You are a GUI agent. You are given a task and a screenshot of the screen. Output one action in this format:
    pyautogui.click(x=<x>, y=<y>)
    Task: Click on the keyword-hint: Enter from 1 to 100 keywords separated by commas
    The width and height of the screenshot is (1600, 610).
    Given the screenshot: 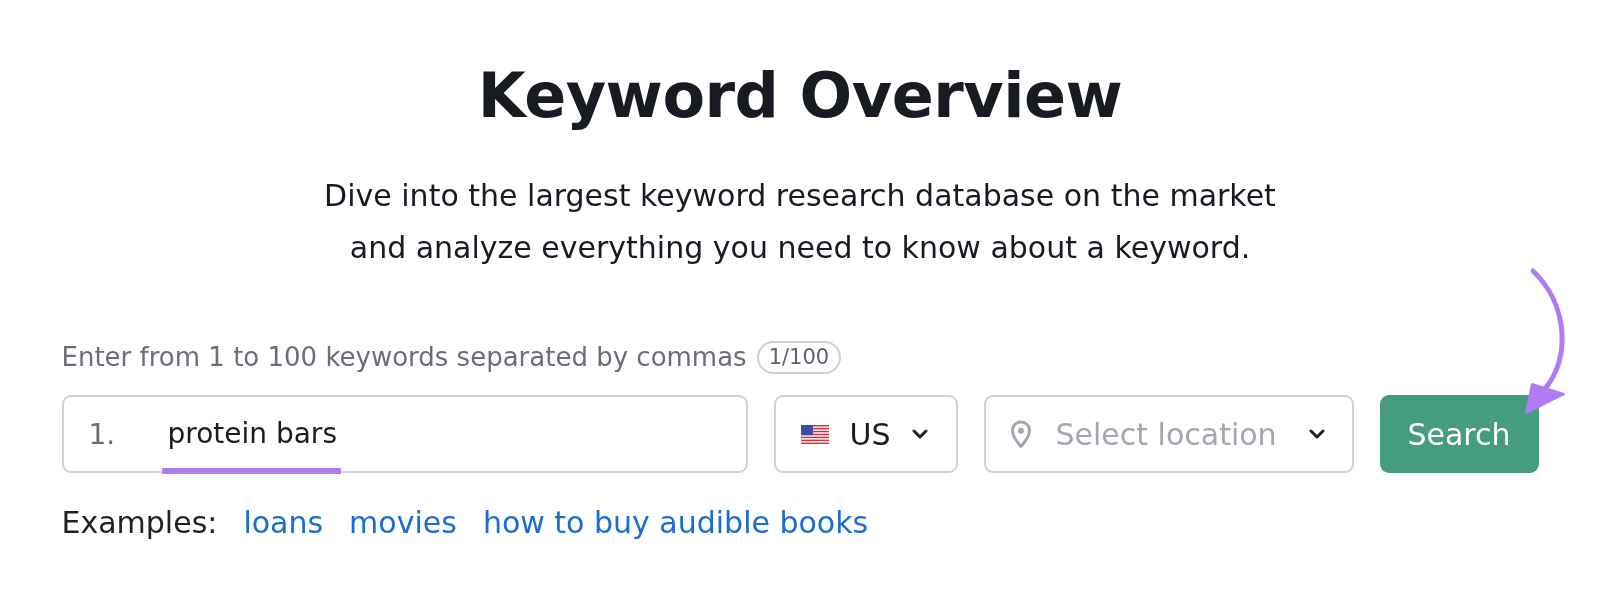 What is the action you would take?
    pyautogui.click(x=404, y=357)
    